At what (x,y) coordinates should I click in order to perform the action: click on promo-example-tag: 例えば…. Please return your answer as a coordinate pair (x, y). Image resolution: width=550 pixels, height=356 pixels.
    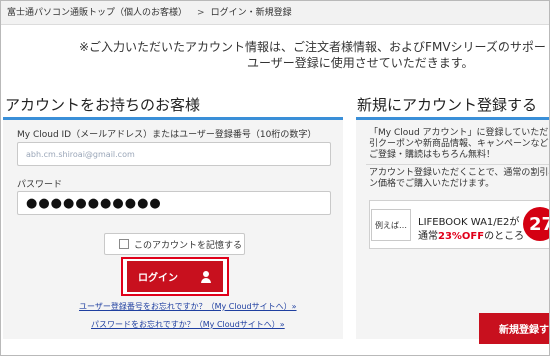
    Looking at the image, I should click on (391, 225).